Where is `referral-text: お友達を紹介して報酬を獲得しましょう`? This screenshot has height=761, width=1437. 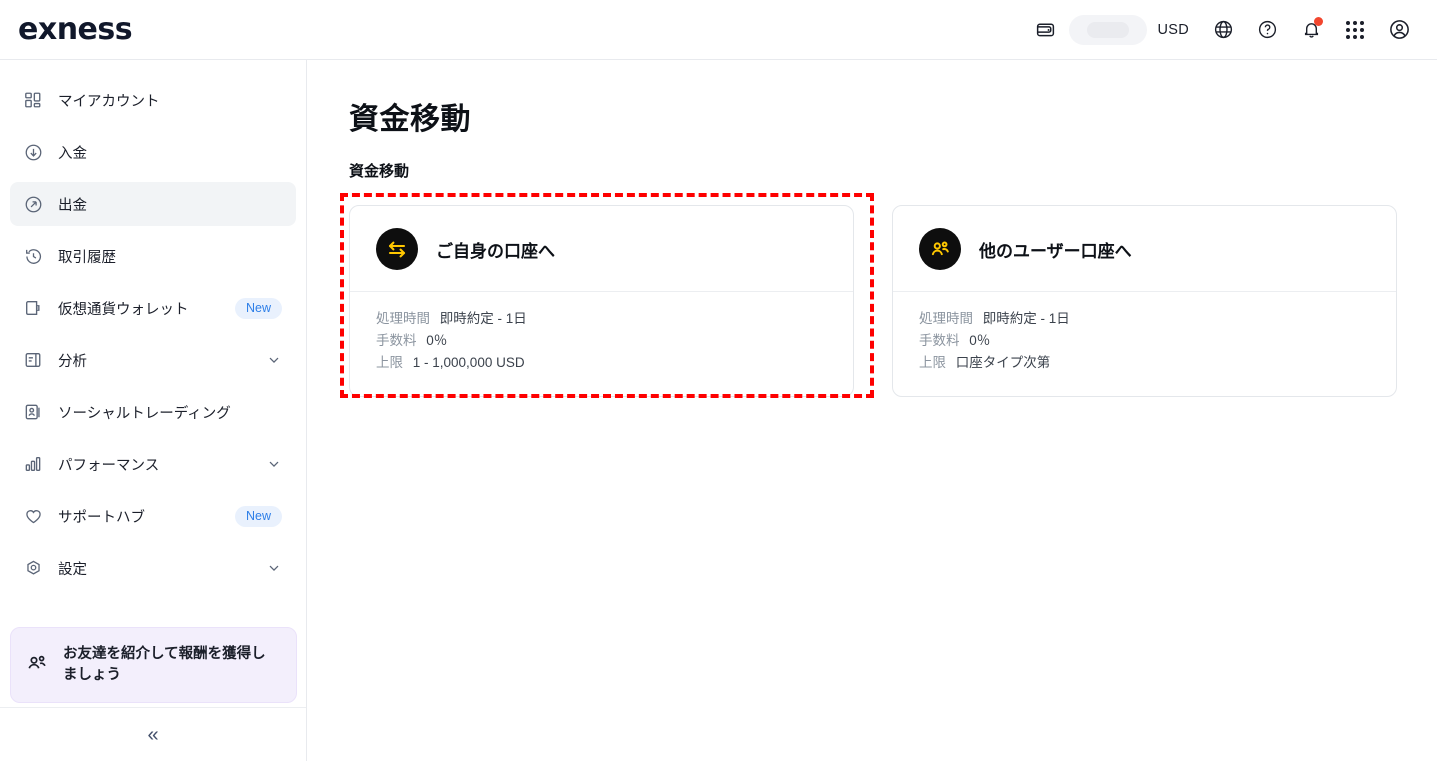 referral-text: お友達を紹介して報酬を獲得しましょう is located at coordinates (164, 665).